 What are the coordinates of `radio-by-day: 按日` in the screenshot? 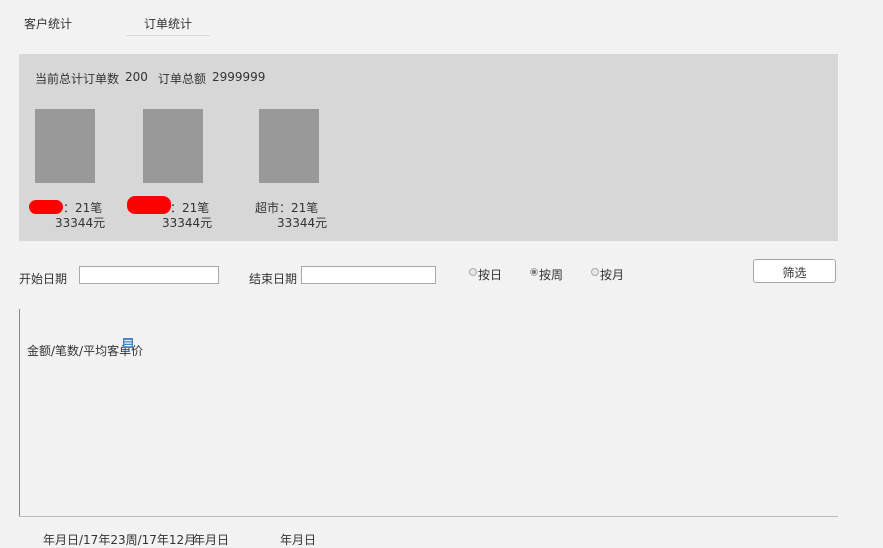 It's located at (485, 274).